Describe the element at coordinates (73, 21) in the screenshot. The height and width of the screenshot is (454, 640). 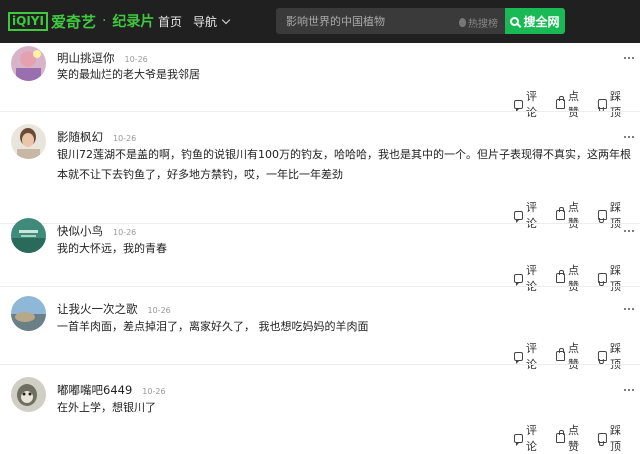
I see `logo-name: 爱奇艺` at that location.